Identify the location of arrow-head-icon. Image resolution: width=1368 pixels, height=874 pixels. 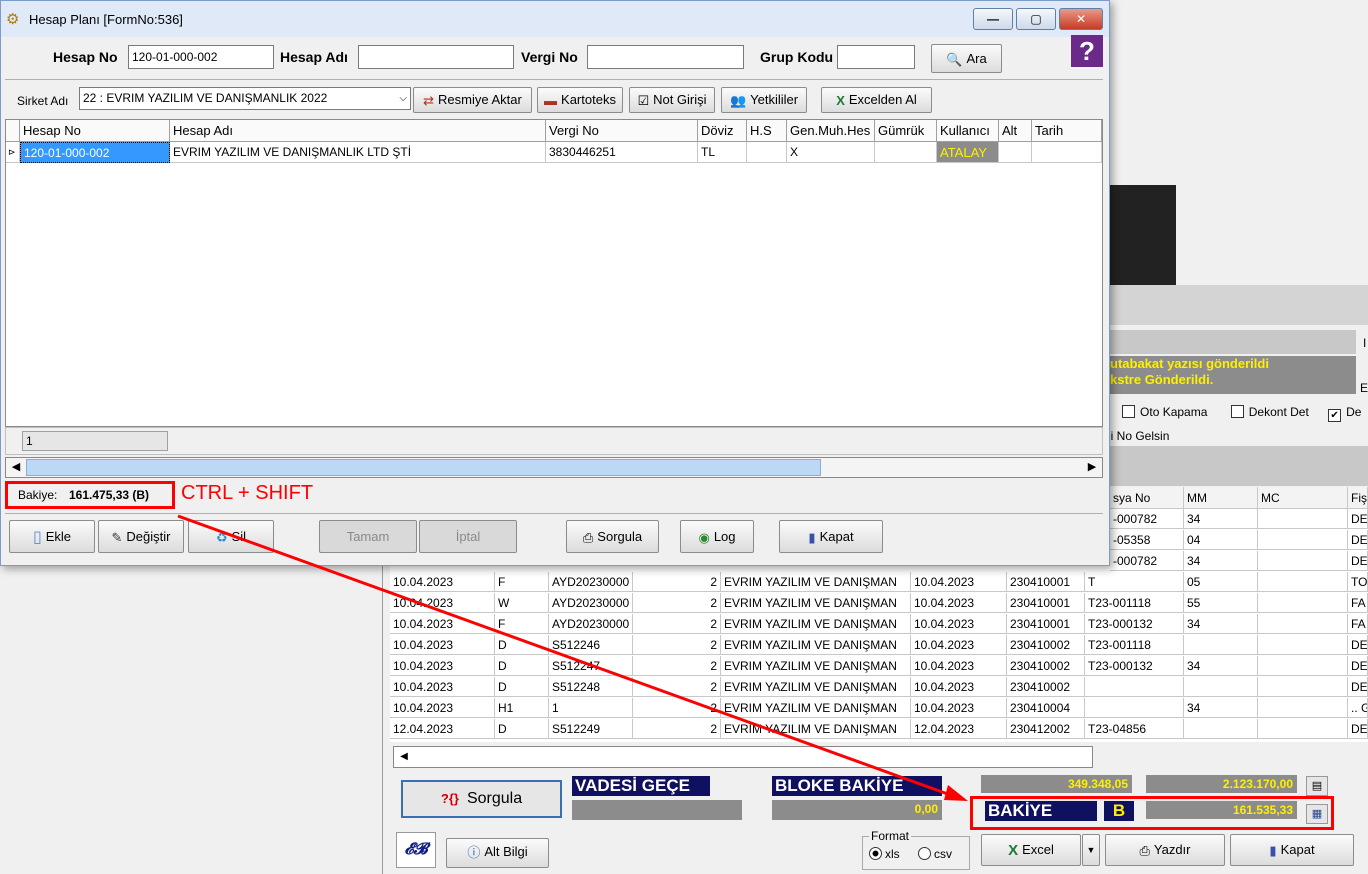
(956, 793).